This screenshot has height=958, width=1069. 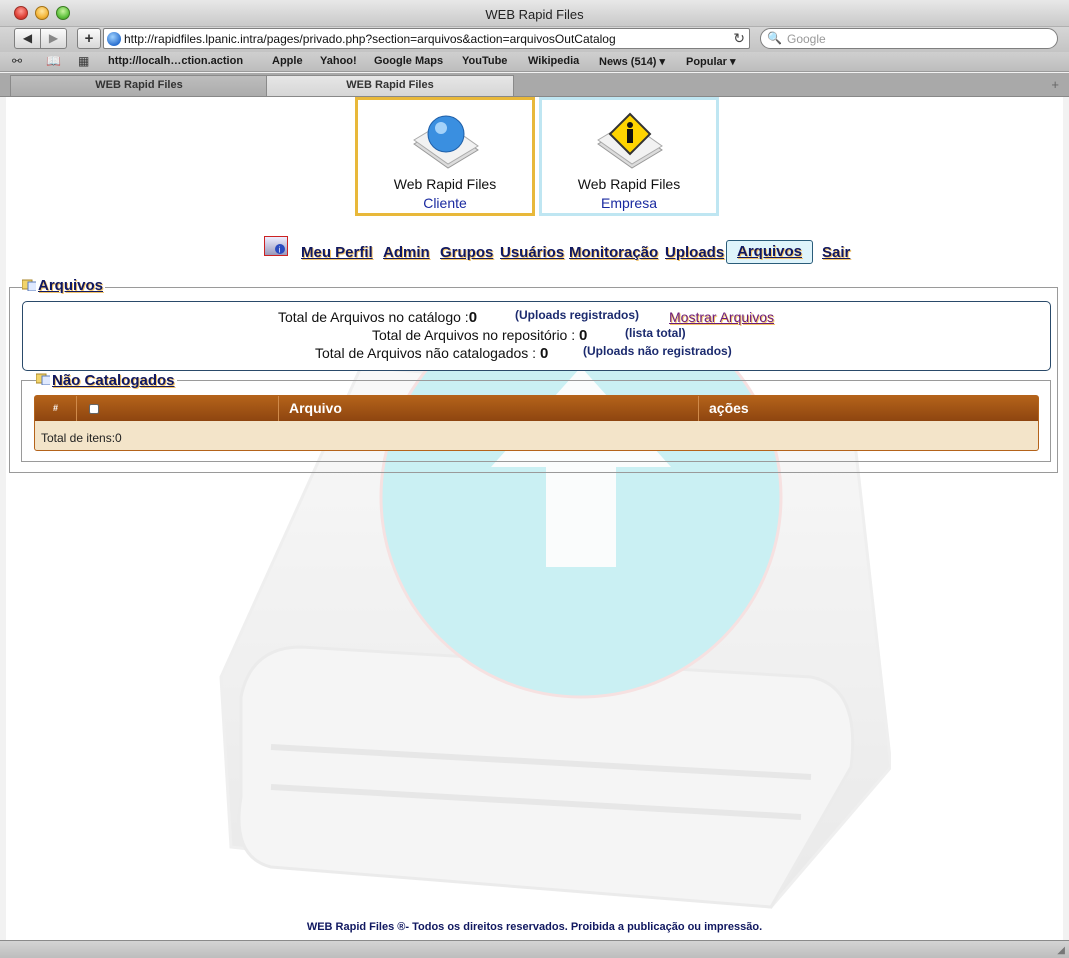 I want to click on nao-catalogados-legend: Não Catalogados, so click(x=113, y=380).